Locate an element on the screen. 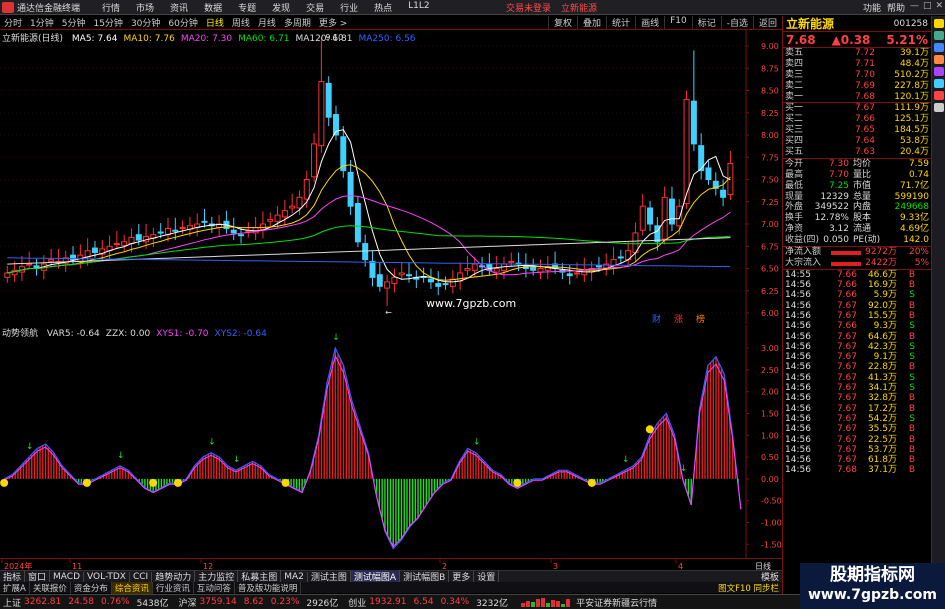 This screenshot has height=609, width=945. period-more: 更多 > is located at coordinates (333, 22).